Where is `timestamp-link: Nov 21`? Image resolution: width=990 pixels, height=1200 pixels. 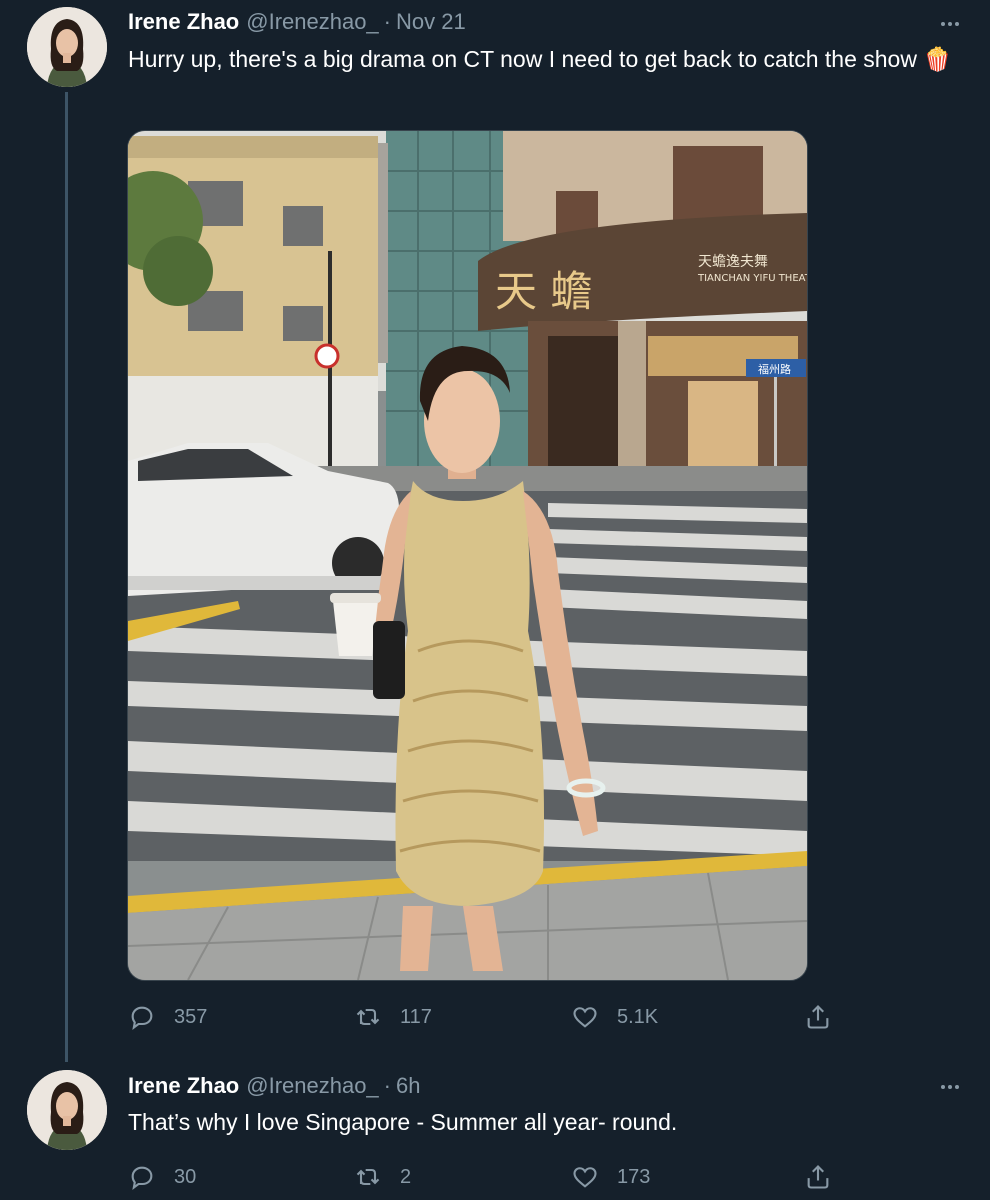
timestamp-link: Nov 21 is located at coordinates (431, 22).